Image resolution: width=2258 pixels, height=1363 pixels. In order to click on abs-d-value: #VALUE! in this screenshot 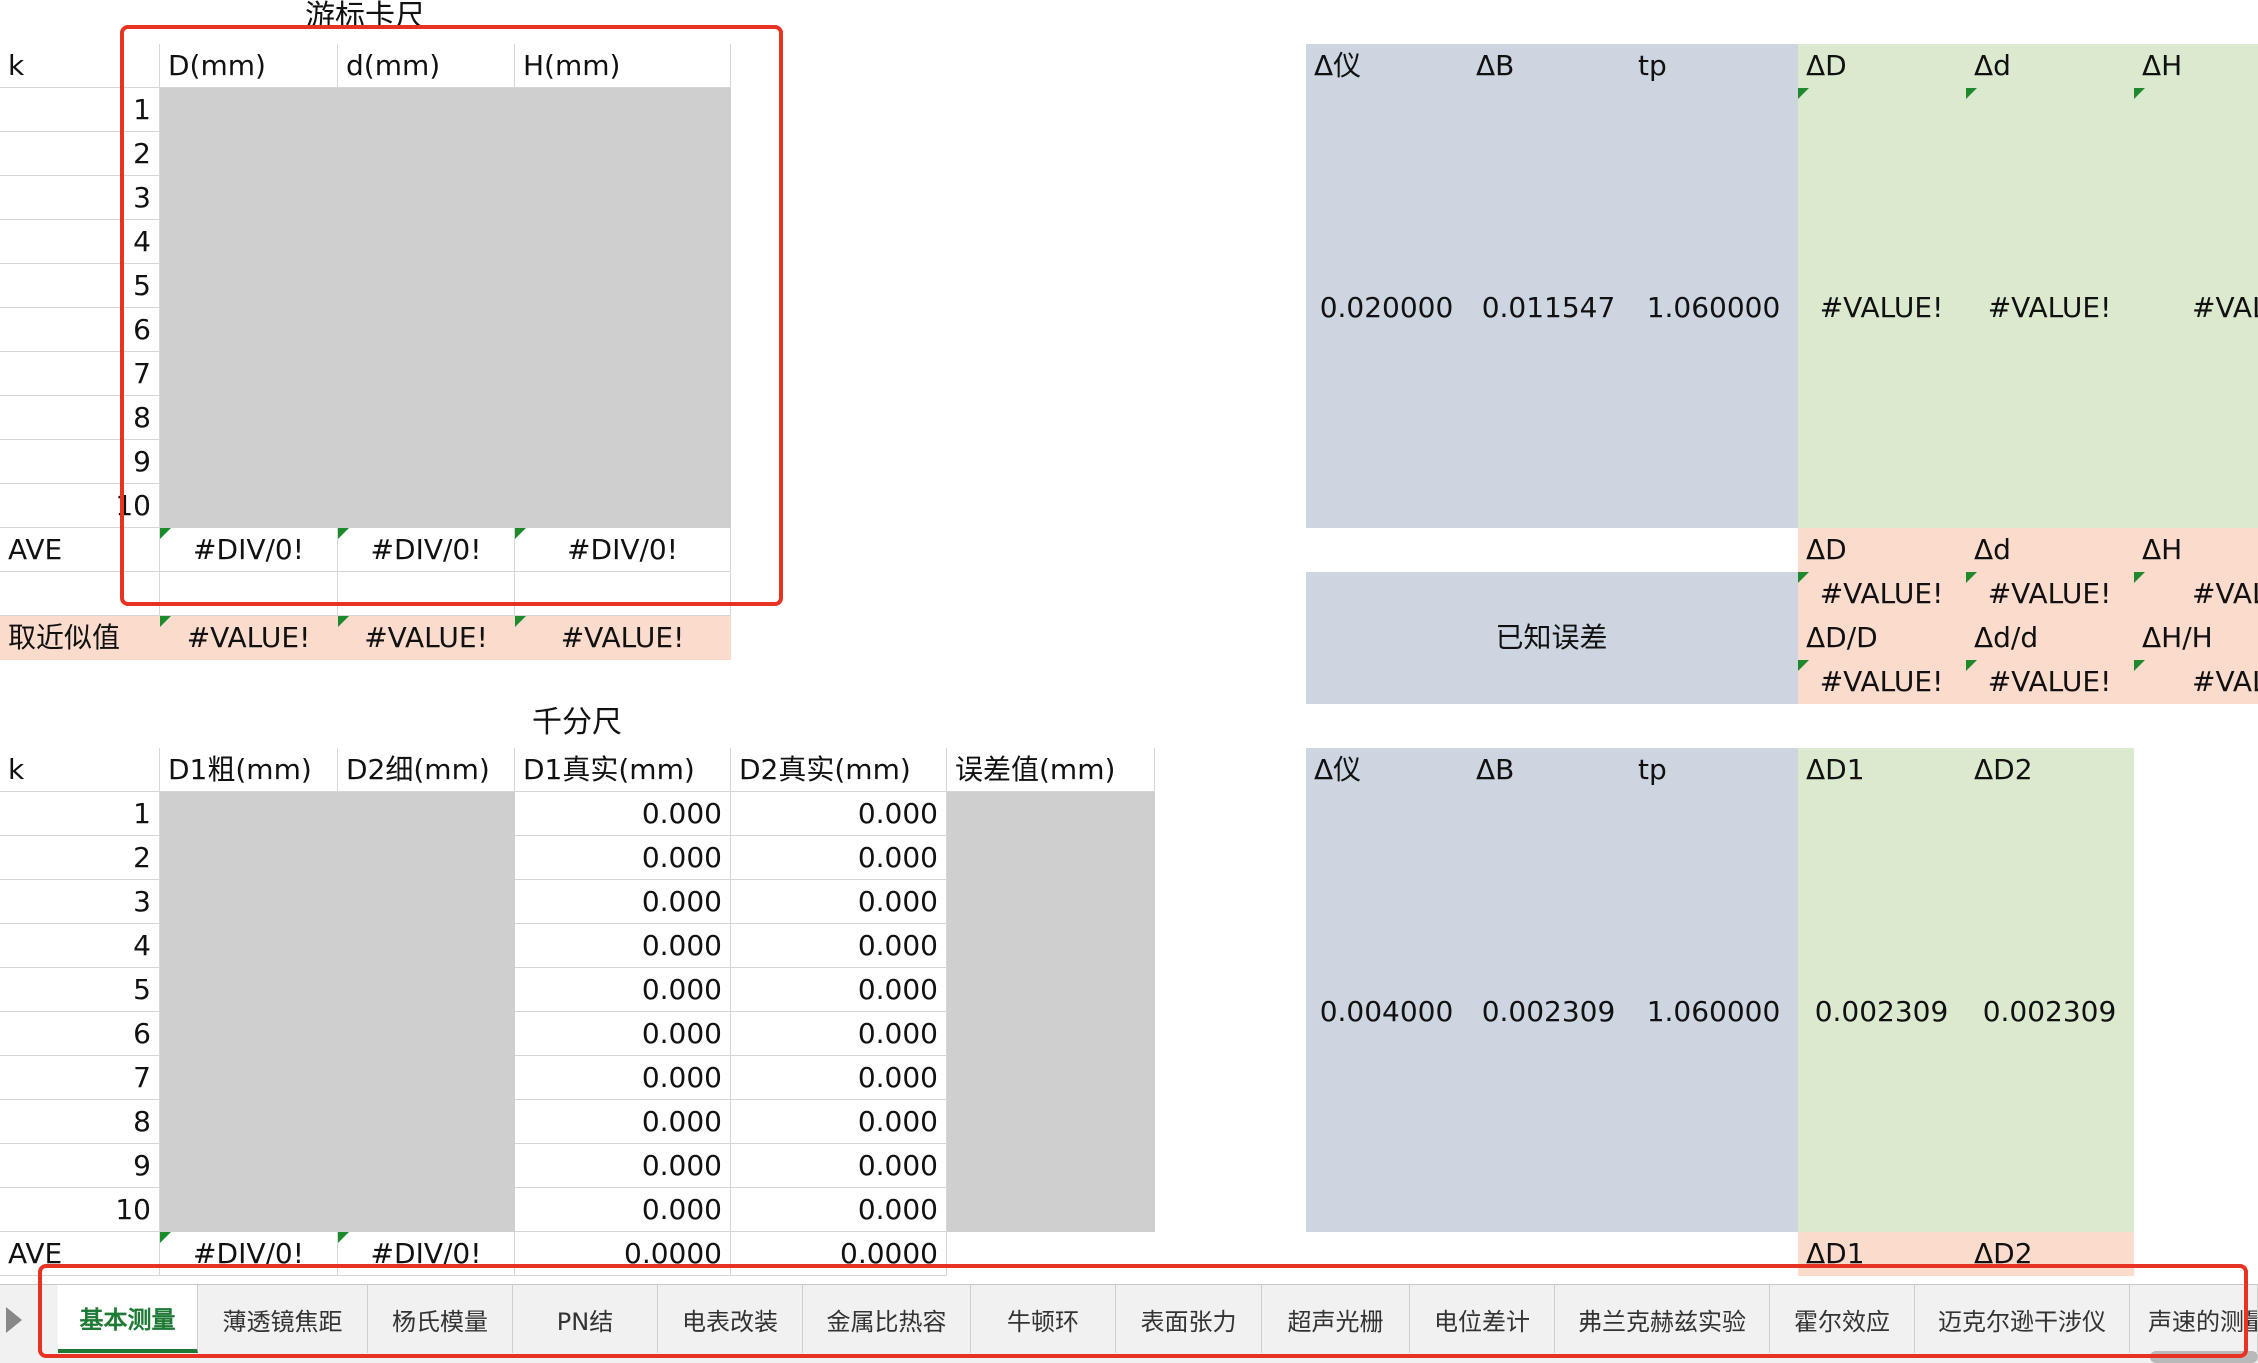, I will do `click(2050, 594)`.